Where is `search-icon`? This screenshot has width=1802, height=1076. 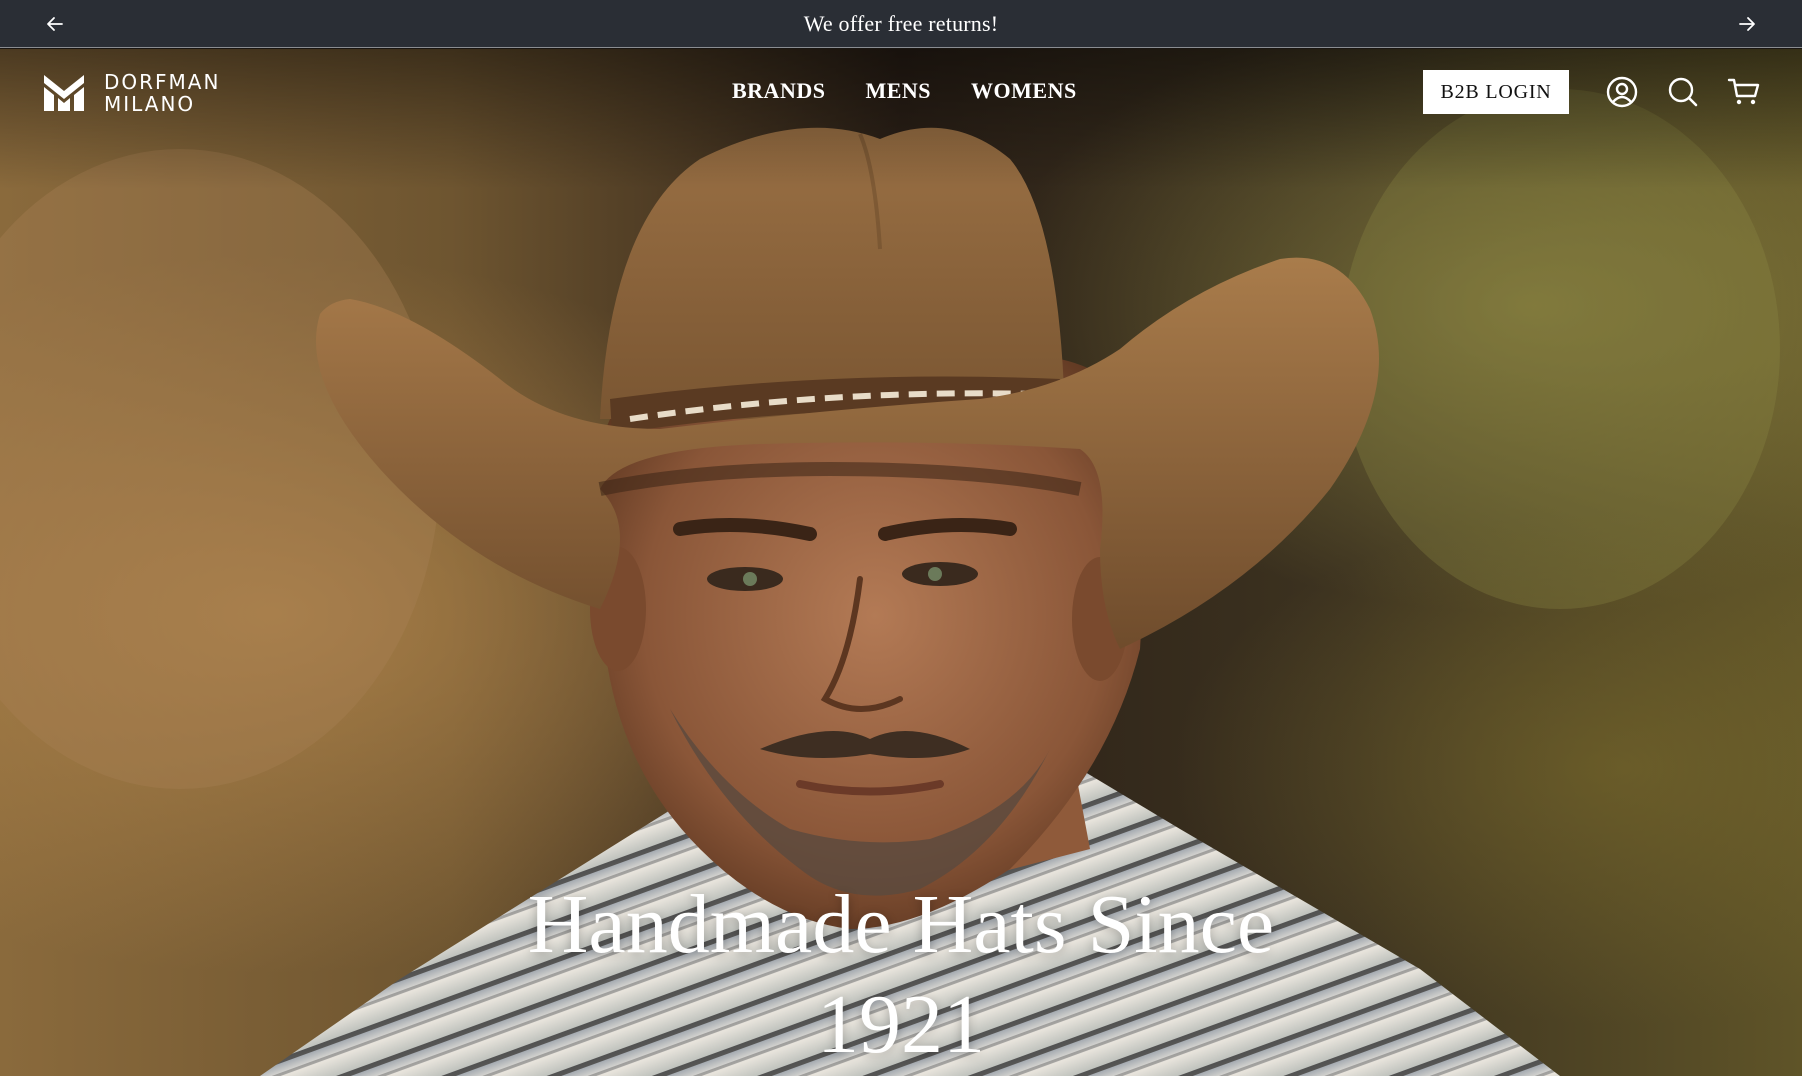 search-icon is located at coordinates (1683, 92).